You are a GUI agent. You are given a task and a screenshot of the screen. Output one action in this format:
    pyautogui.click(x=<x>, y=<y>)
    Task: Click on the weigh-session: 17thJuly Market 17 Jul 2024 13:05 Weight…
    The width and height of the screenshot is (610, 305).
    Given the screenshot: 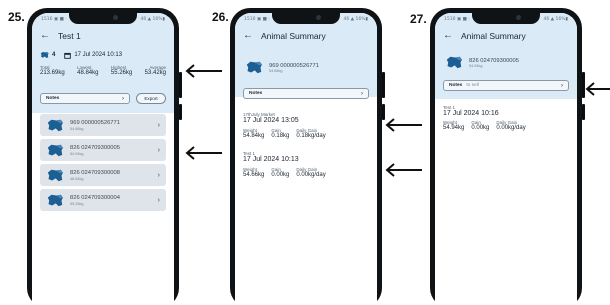 What is the action you would take?
    pyautogui.click(x=284, y=125)
    